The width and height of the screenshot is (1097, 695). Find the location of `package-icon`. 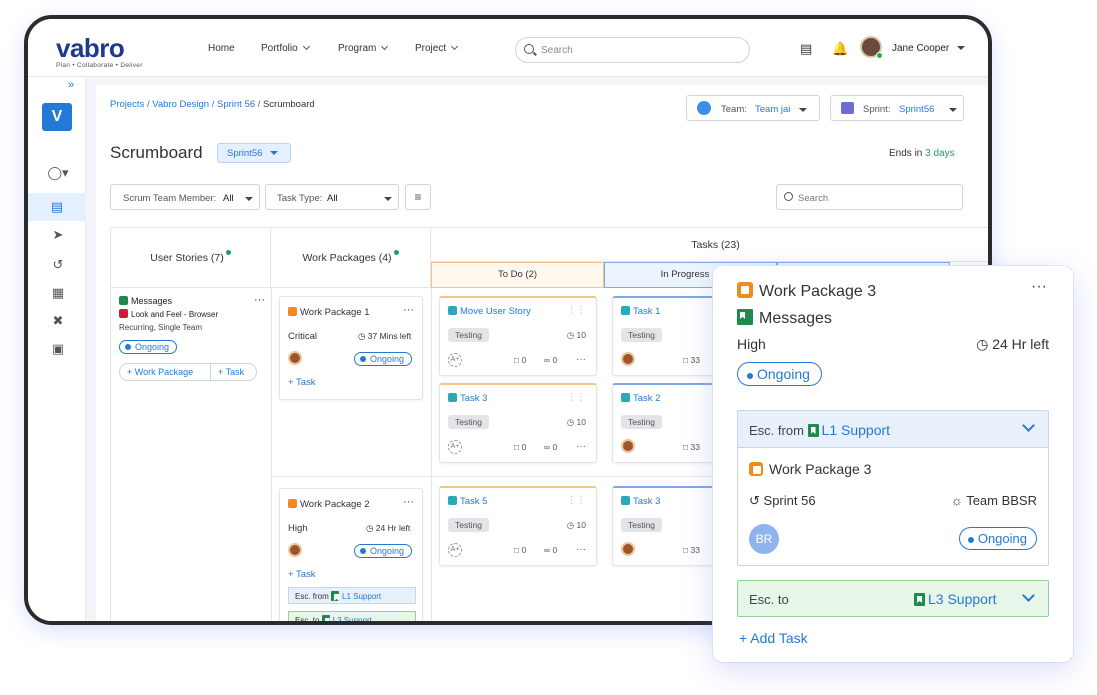

package-icon is located at coordinates (292, 503).